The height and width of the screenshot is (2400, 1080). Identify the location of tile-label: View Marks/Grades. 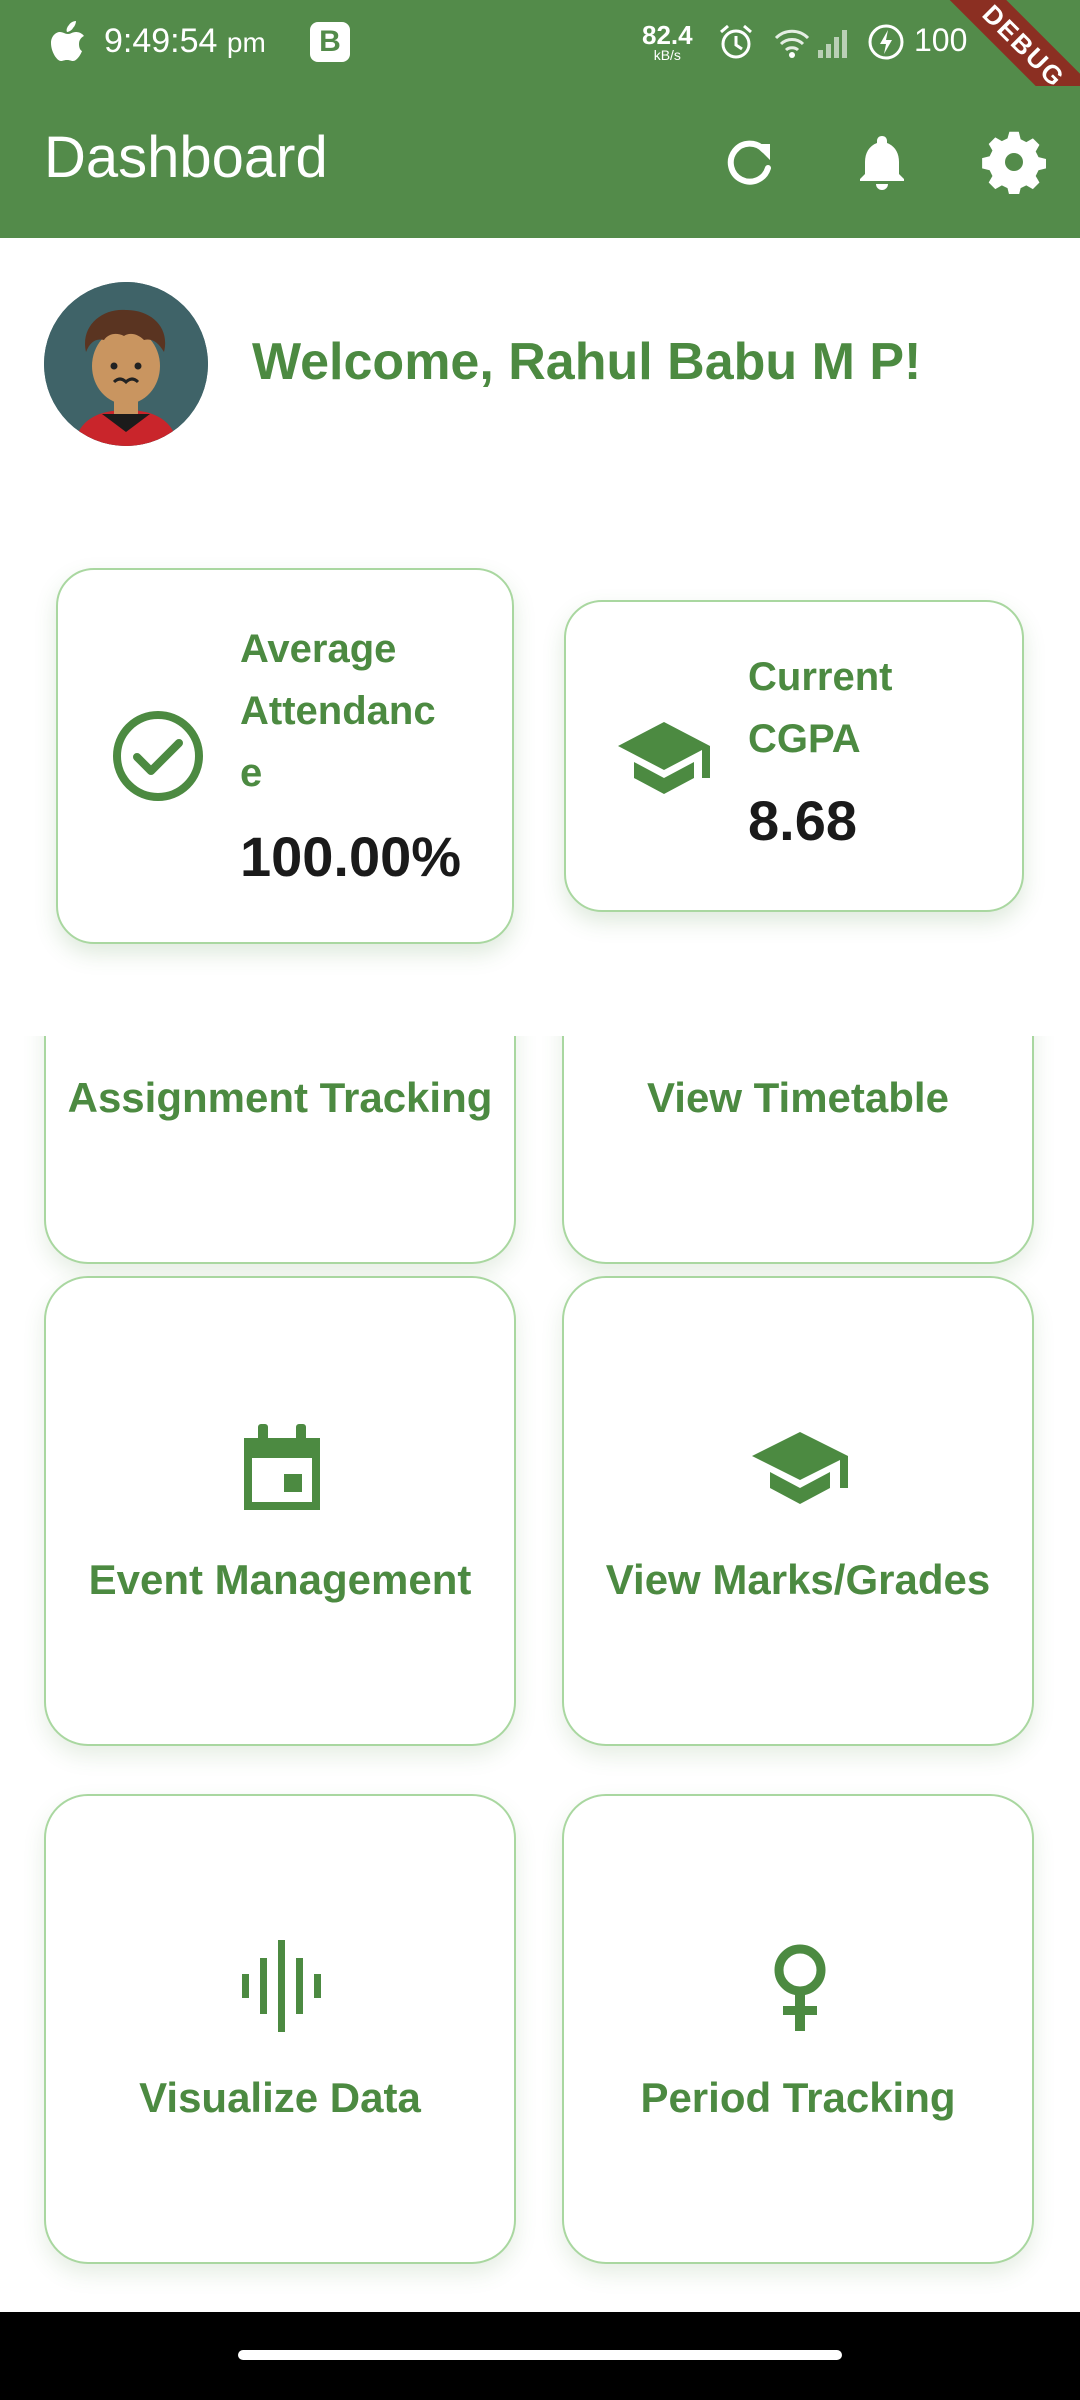
(798, 1579).